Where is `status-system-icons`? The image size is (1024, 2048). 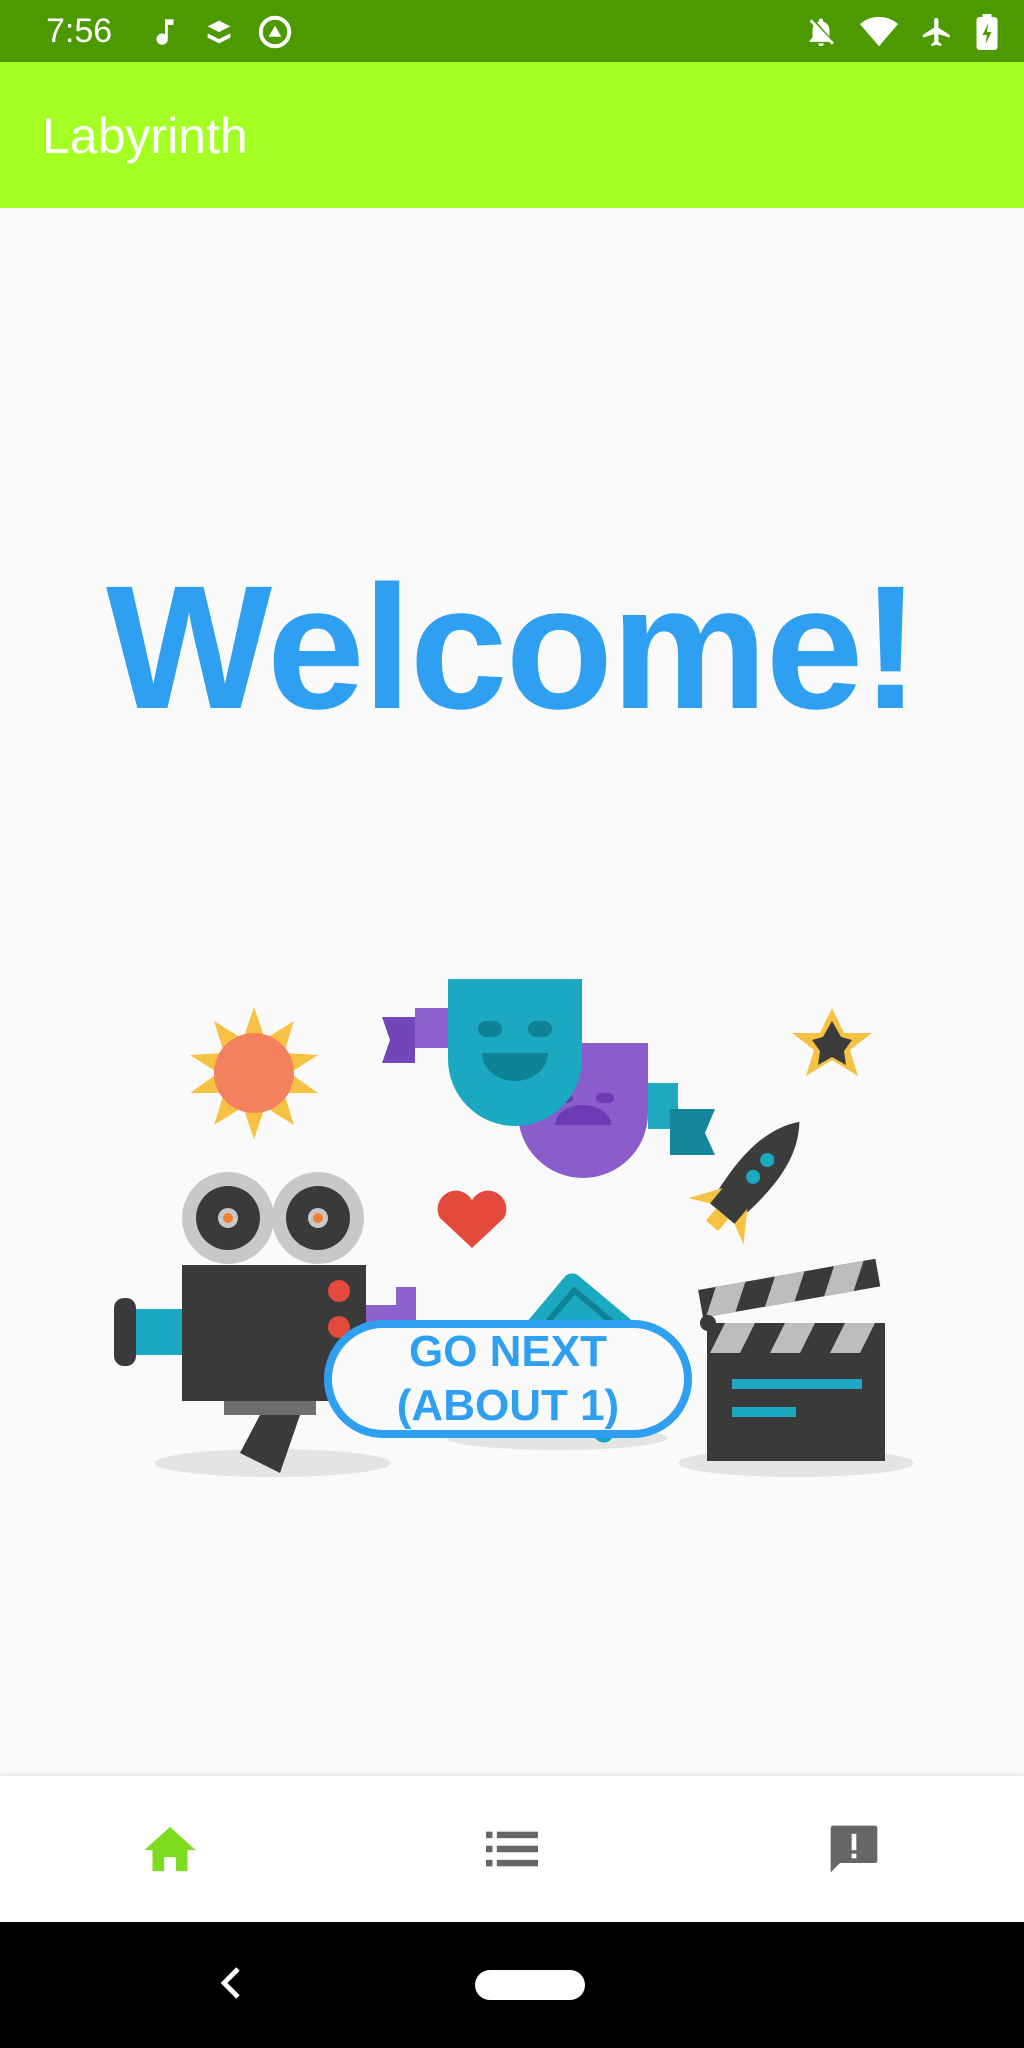
status-system-icons is located at coordinates (901, 32).